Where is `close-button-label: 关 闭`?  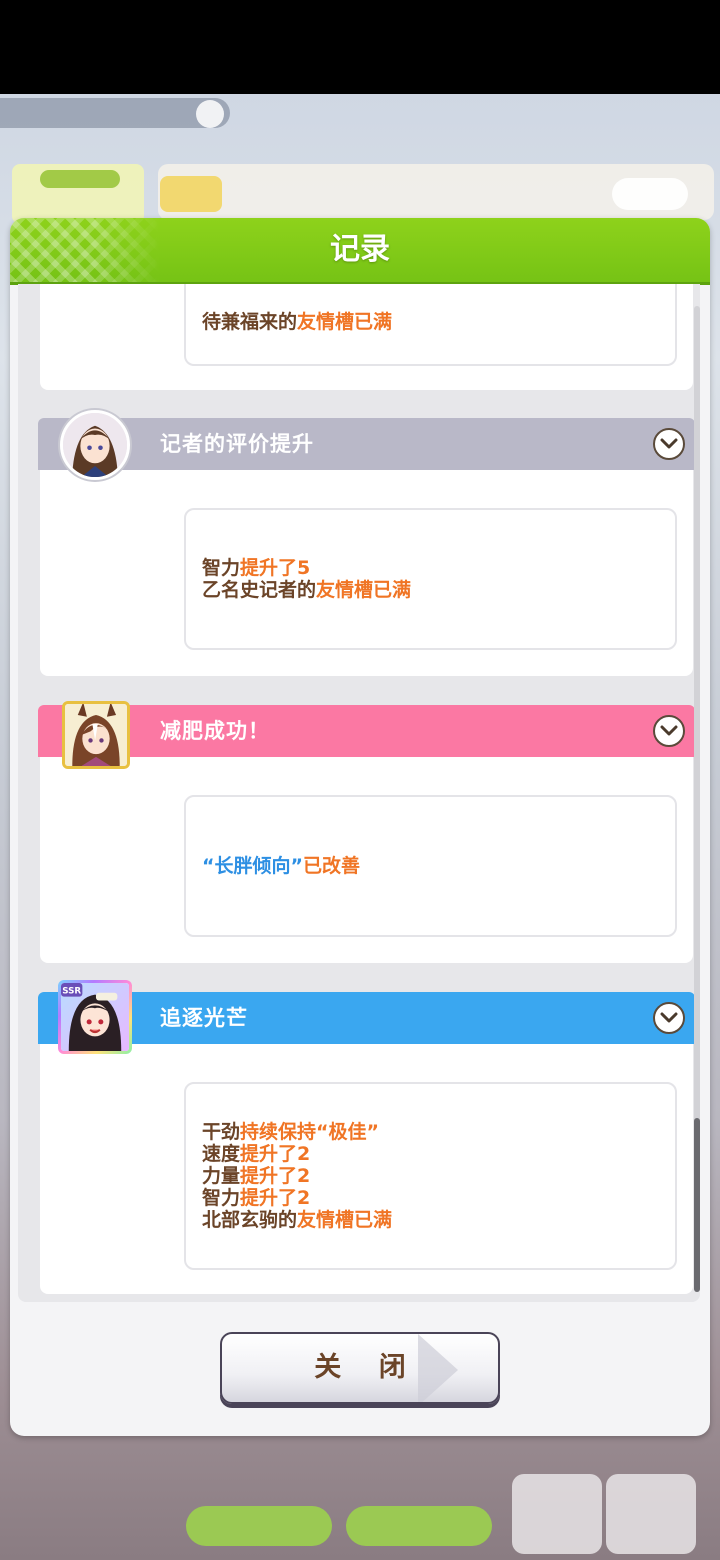 close-button-label: 关 闭 is located at coordinates (367, 1367).